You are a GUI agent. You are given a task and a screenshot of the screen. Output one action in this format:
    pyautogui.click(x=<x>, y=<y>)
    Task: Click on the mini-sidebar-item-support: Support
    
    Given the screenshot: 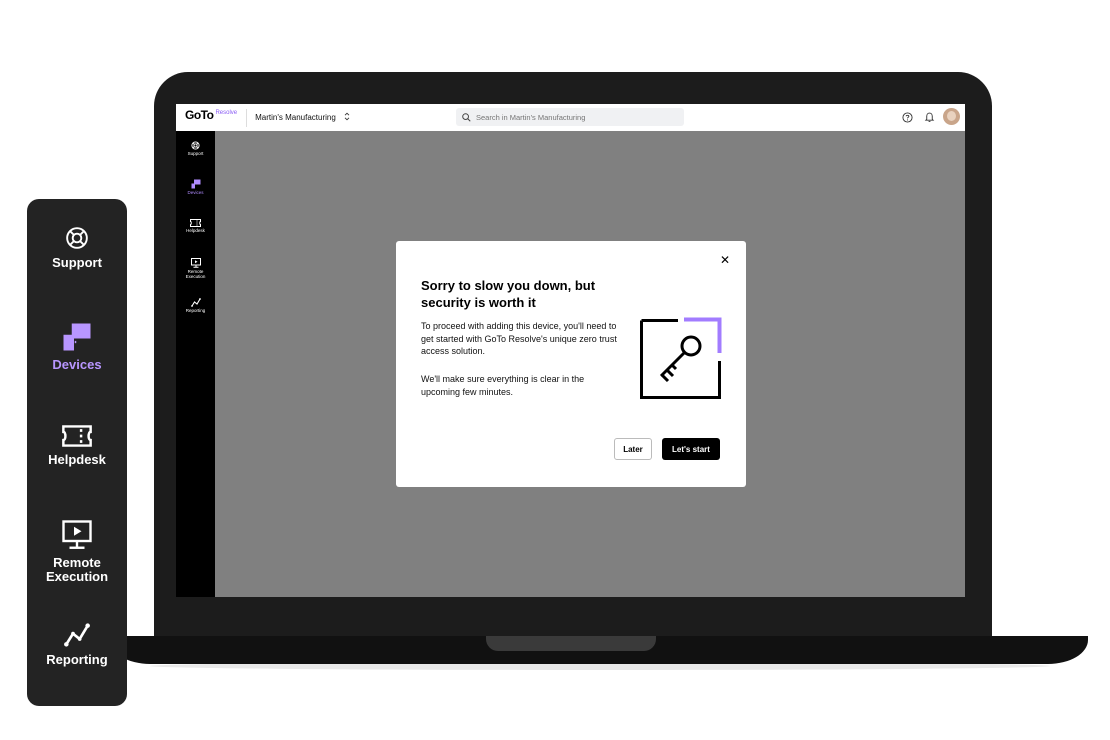 What is the action you would take?
    pyautogui.click(x=195, y=149)
    